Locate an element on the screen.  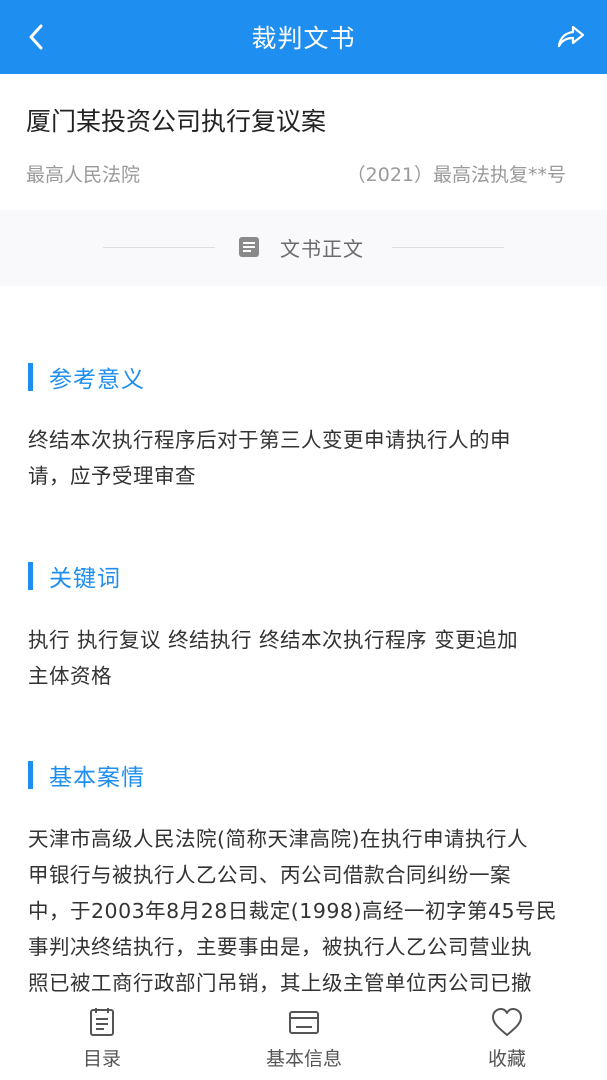
chevron-left-icon is located at coordinates (36, 37).